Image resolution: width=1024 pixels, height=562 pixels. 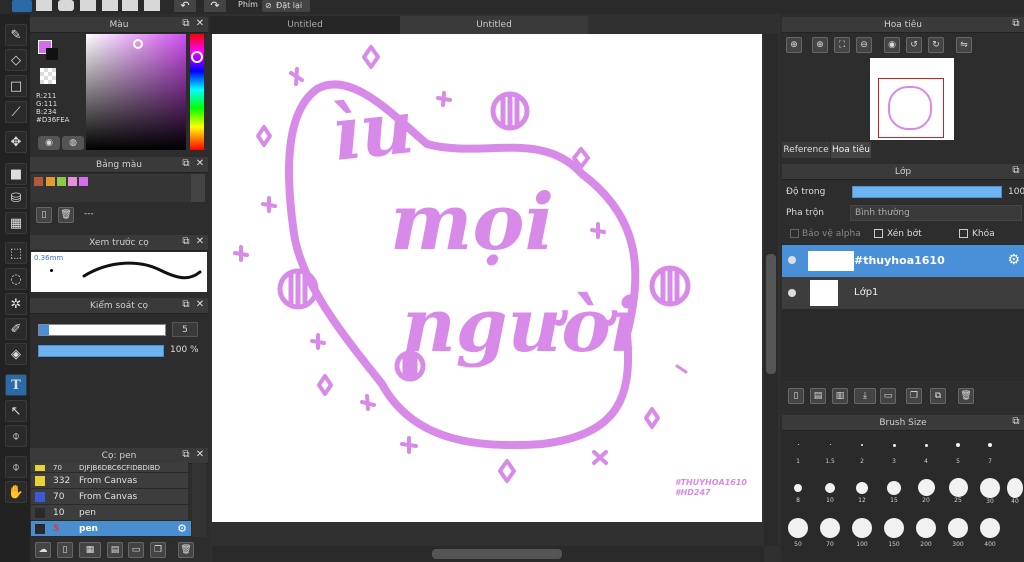 What do you see at coordinates (936, 45) in the screenshot?
I see `rotate-right-button: ↻` at bounding box center [936, 45].